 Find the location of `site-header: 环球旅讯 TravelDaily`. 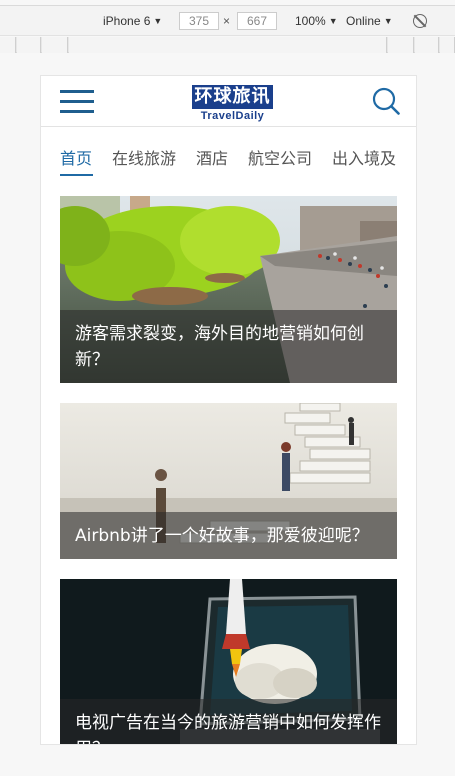

site-header: 环球旅讯 TravelDaily is located at coordinates (228, 101).